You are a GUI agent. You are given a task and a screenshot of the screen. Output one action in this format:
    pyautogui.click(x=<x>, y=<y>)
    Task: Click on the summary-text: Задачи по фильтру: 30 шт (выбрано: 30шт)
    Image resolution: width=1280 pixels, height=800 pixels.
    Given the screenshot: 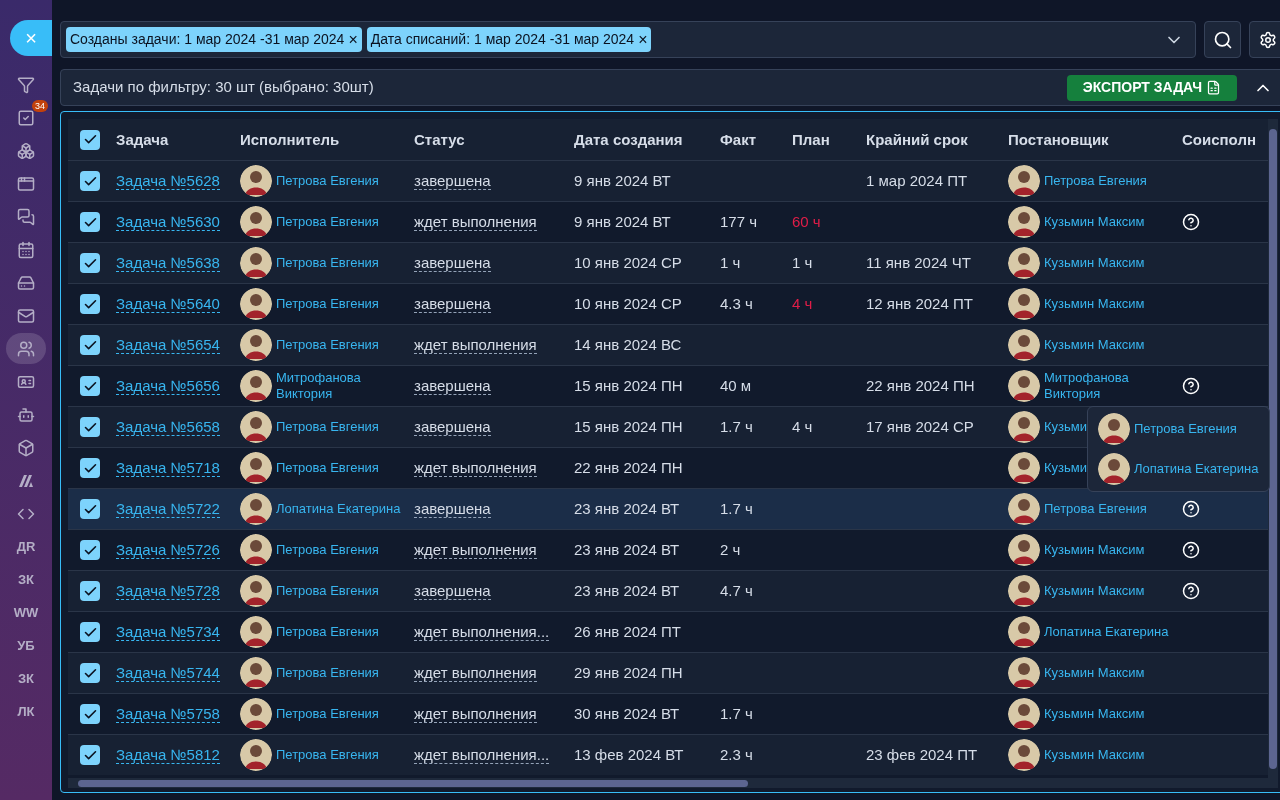 What is the action you would take?
    pyautogui.click(x=223, y=87)
    